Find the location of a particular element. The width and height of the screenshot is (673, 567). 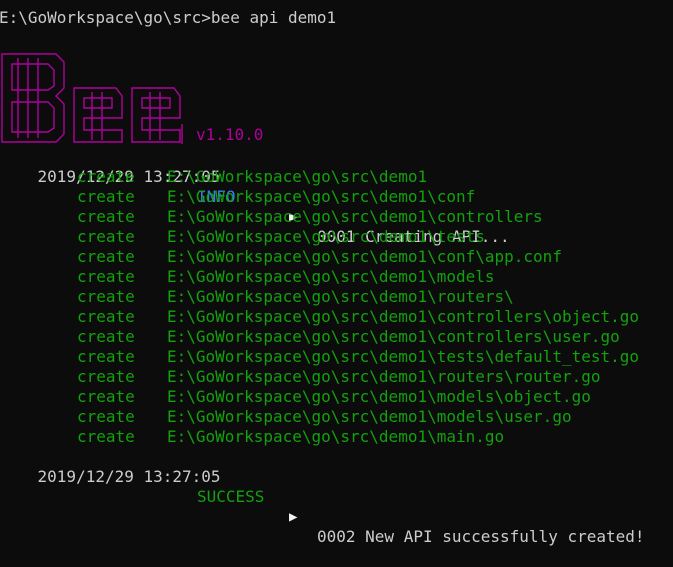

log-timestamp: 2019/12/29 13:27:05 is located at coordinates (129, 476).